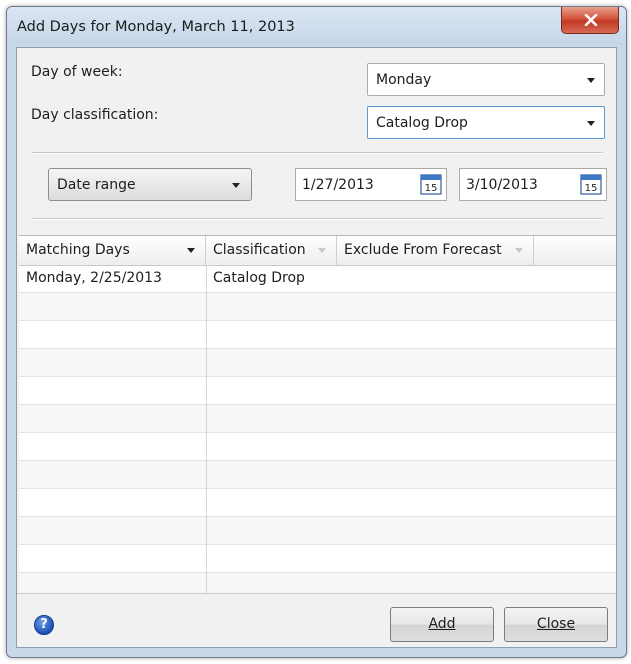 The width and height of the screenshot is (631, 664). Describe the element at coordinates (259, 278) in the screenshot. I see `classification-cell: Catalog Drop` at that location.